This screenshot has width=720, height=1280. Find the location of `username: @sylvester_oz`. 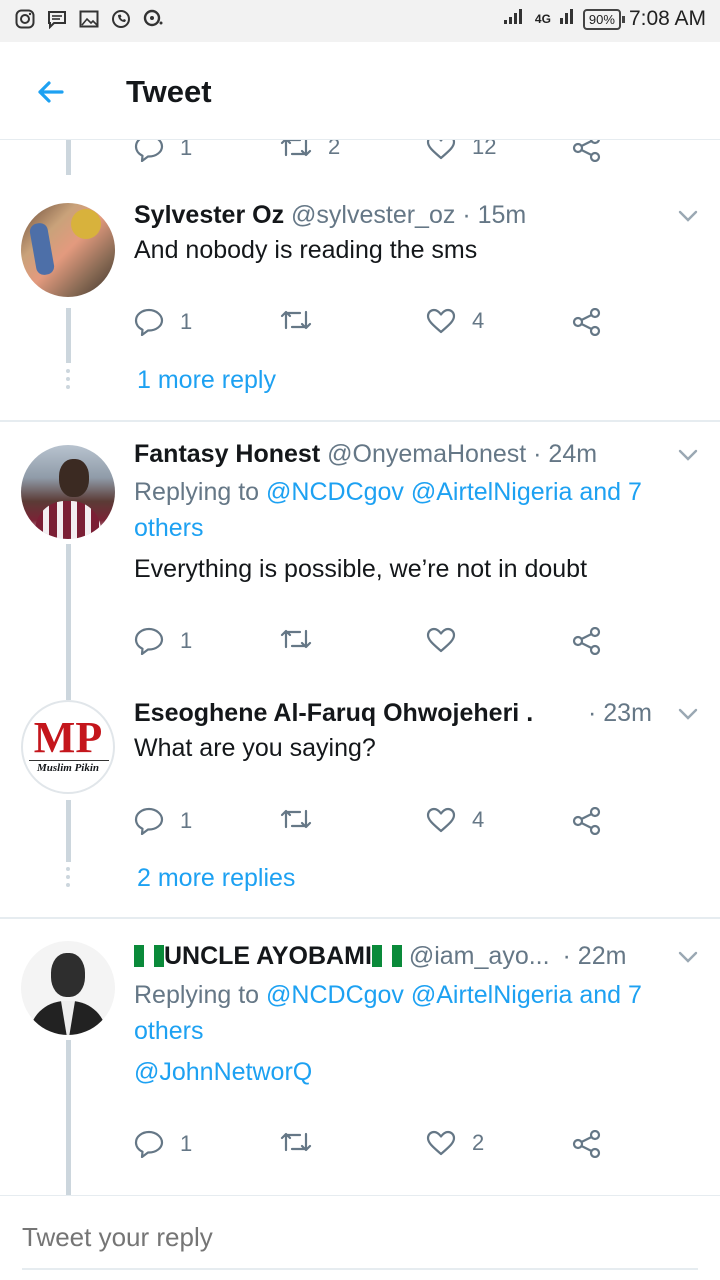

username: @sylvester_oz is located at coordinates (373, 215).